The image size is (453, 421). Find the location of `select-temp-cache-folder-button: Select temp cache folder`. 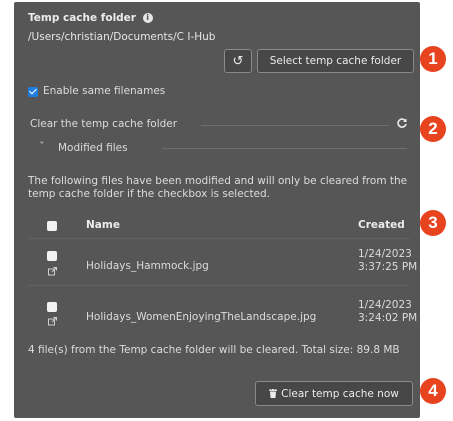

select-temp-cache-folder-button: Select temp cache folder is located at coordinates (335, 61).